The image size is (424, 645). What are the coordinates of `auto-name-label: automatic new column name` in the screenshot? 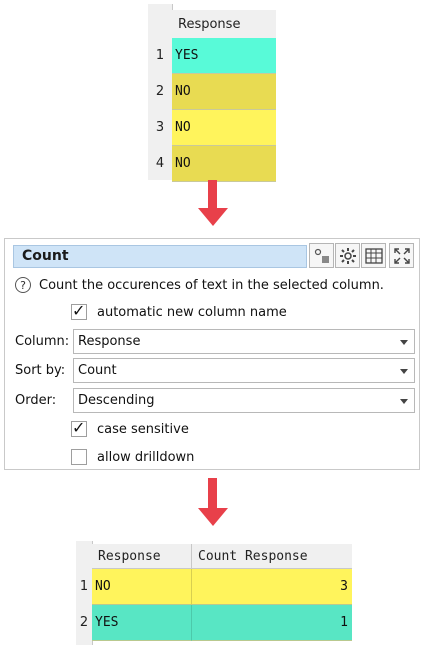 It's located at (192, 312).